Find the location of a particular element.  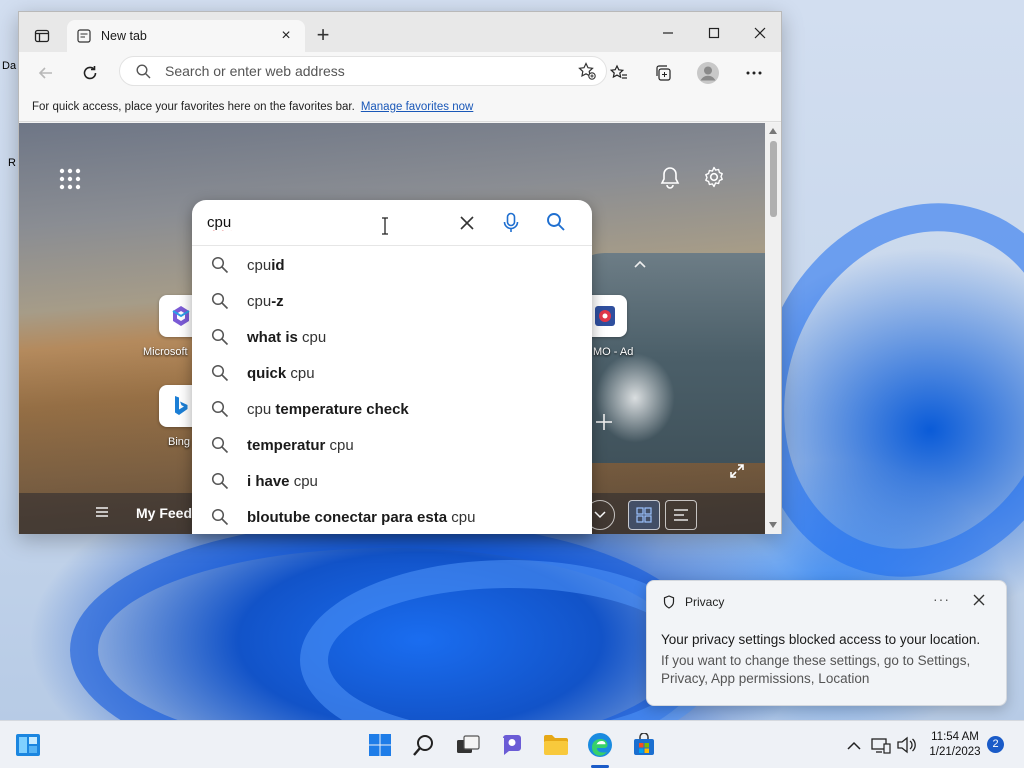

favorites-button is located at coordinates (619, 73).